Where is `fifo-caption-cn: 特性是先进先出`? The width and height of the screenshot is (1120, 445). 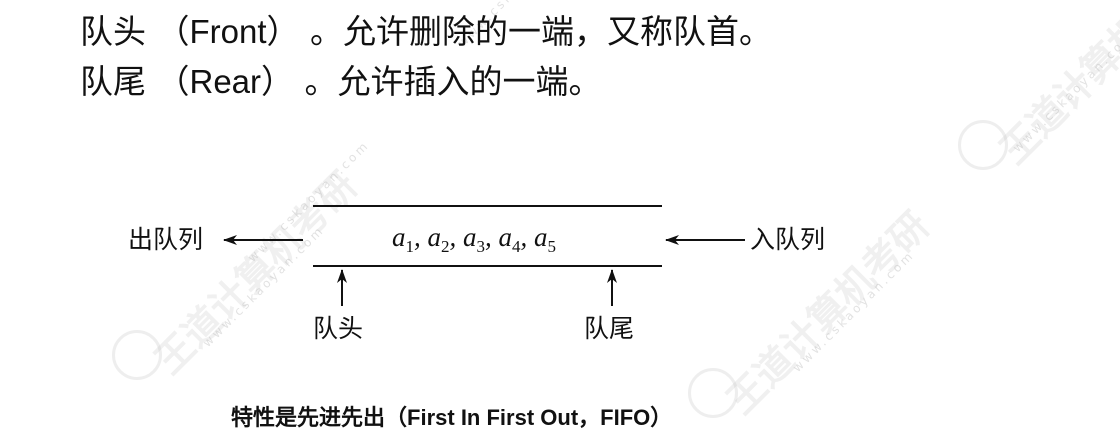
fifo-caption-cn: 特性是先进先出 is located at coordinates (308, 418).